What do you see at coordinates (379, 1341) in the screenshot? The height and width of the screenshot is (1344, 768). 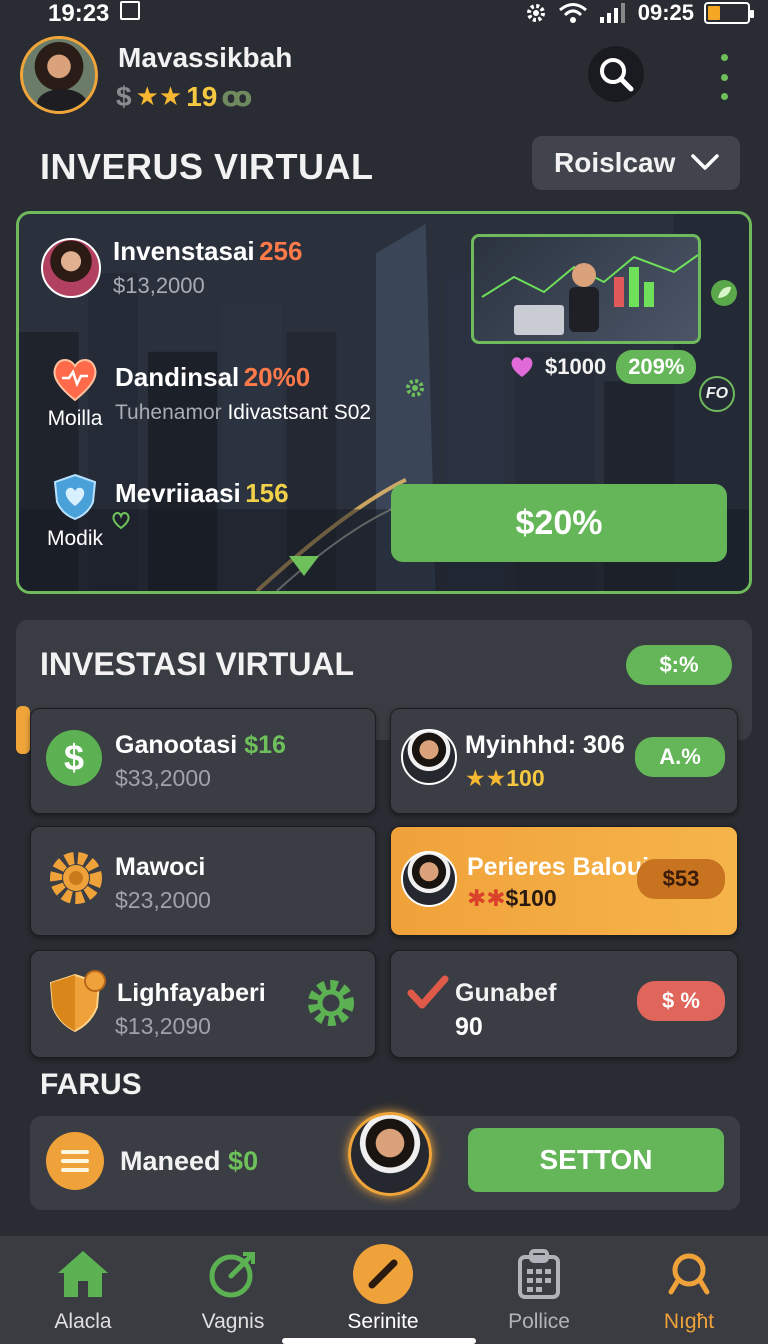 I see `home-indicator` at bounding box center [379, 1341].